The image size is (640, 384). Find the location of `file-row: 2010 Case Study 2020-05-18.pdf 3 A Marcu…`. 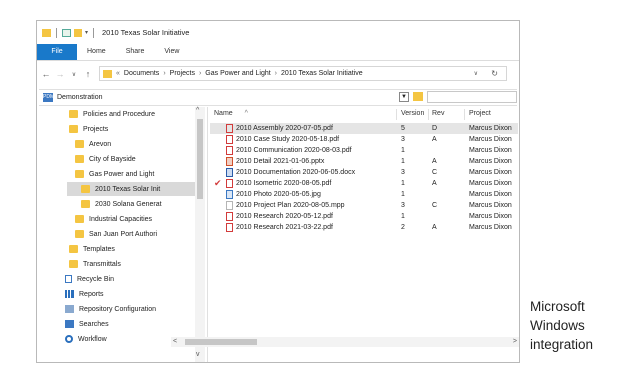

file-row: 2010 Case Study 2020-05-18.pdf 3 A Marcu… is located at coordinates (364, 139).